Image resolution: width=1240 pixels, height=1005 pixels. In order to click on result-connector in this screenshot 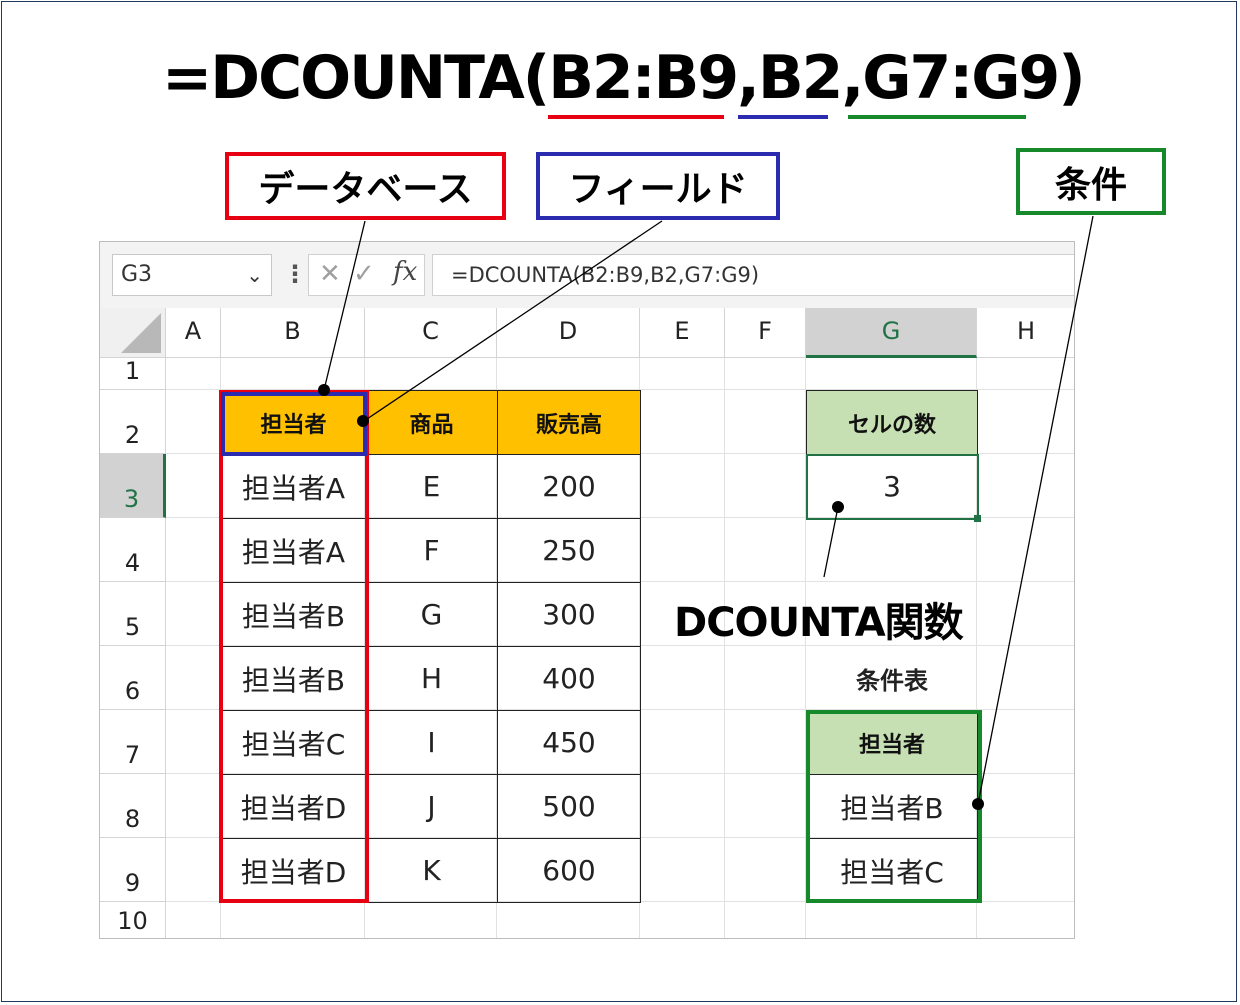, I will do `click(831, 542)`.